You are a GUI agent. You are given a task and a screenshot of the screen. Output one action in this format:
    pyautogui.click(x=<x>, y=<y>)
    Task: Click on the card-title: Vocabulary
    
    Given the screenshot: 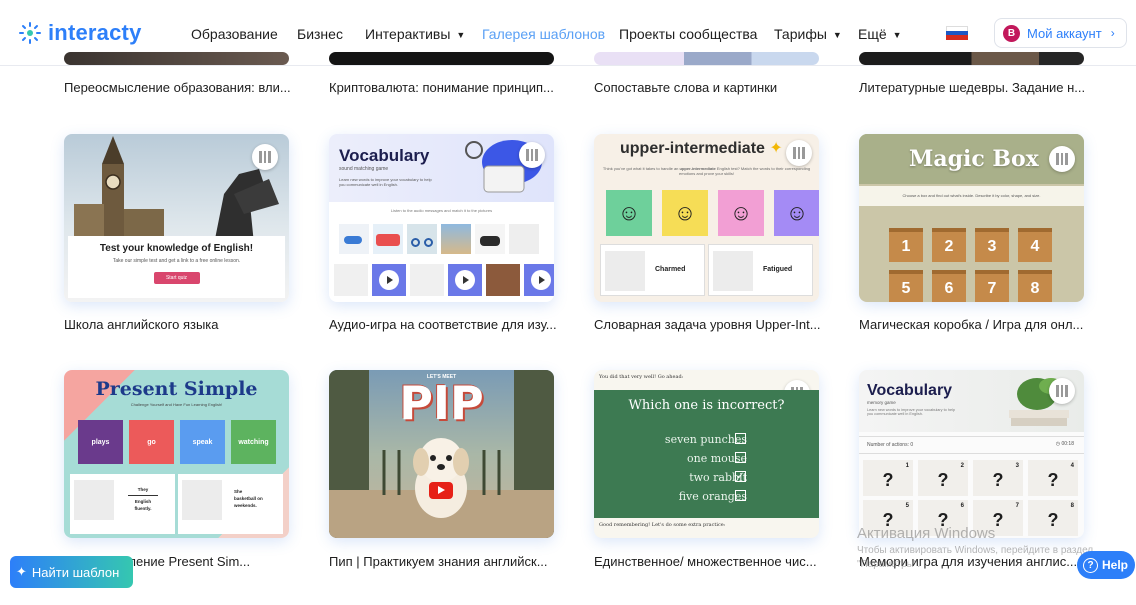 What is the action you would take?
    pyautogui.click(x=910, y=390)
    